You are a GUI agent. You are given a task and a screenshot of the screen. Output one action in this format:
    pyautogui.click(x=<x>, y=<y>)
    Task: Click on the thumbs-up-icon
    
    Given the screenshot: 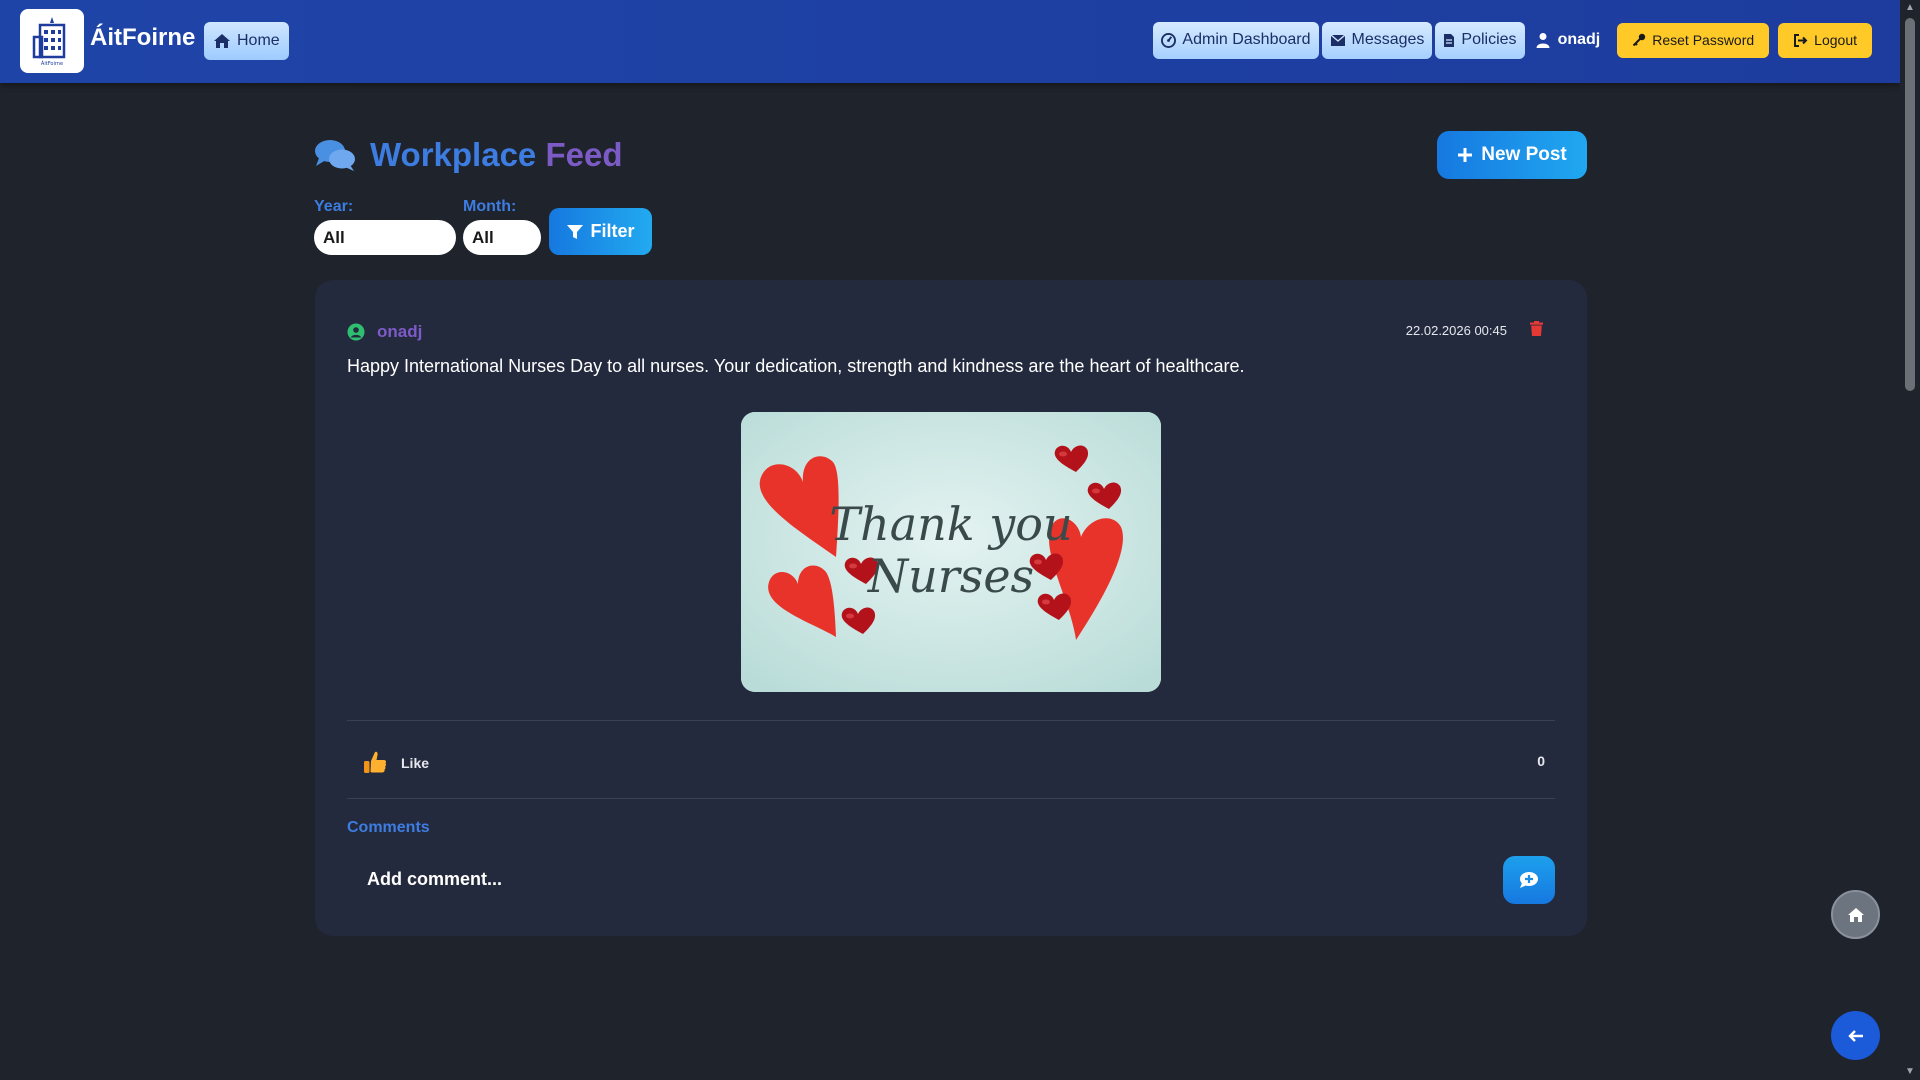 What is the action you would take?
    pyautogui.click(x=375, y=762)
    